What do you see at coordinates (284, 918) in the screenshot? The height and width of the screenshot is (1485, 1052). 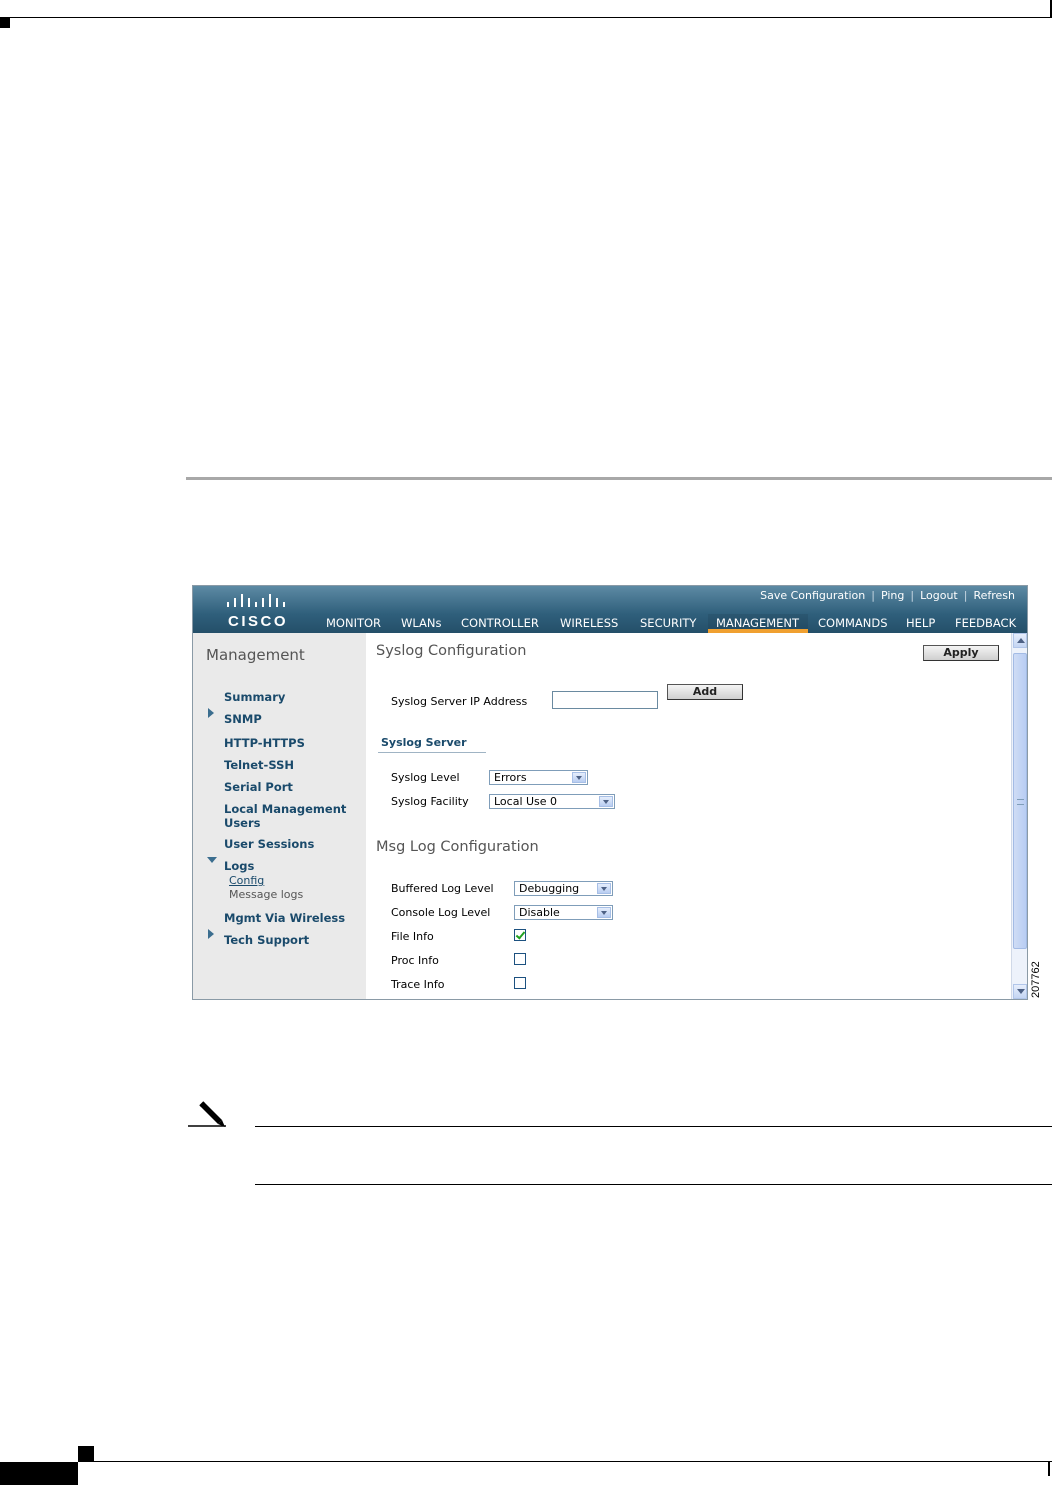 I see `sidebar-item-mgmt-via-wireless: Mgmt Via Wireless` at bounding box center [284, 918].